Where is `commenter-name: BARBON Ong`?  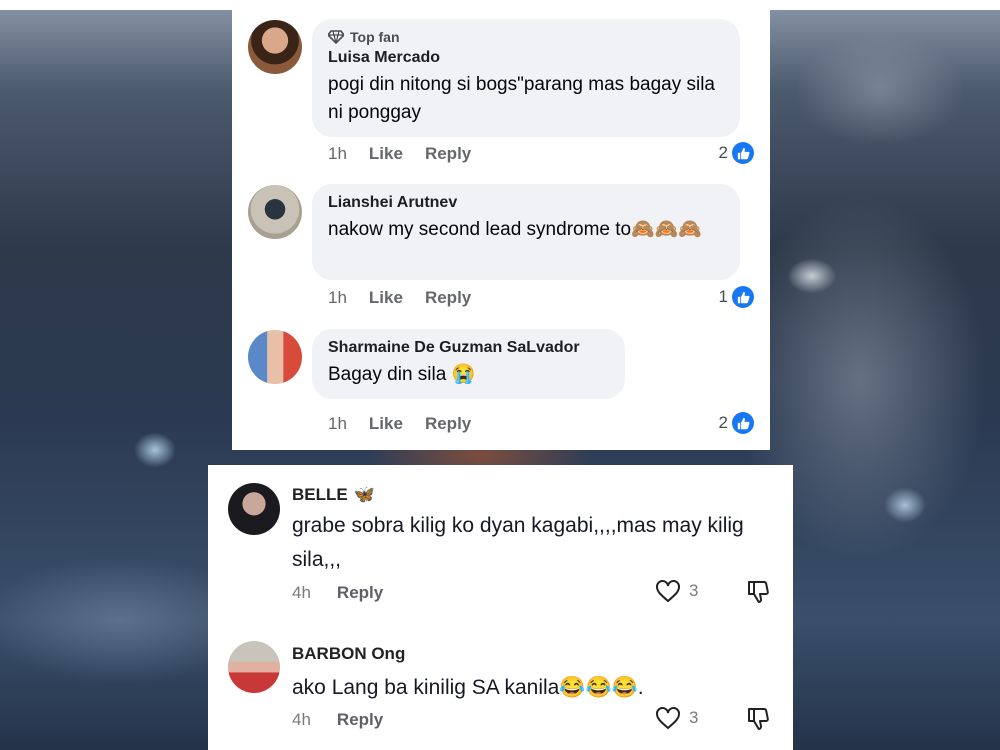 commenter-name: BARBON Ong is located at coordinates (348, 654).